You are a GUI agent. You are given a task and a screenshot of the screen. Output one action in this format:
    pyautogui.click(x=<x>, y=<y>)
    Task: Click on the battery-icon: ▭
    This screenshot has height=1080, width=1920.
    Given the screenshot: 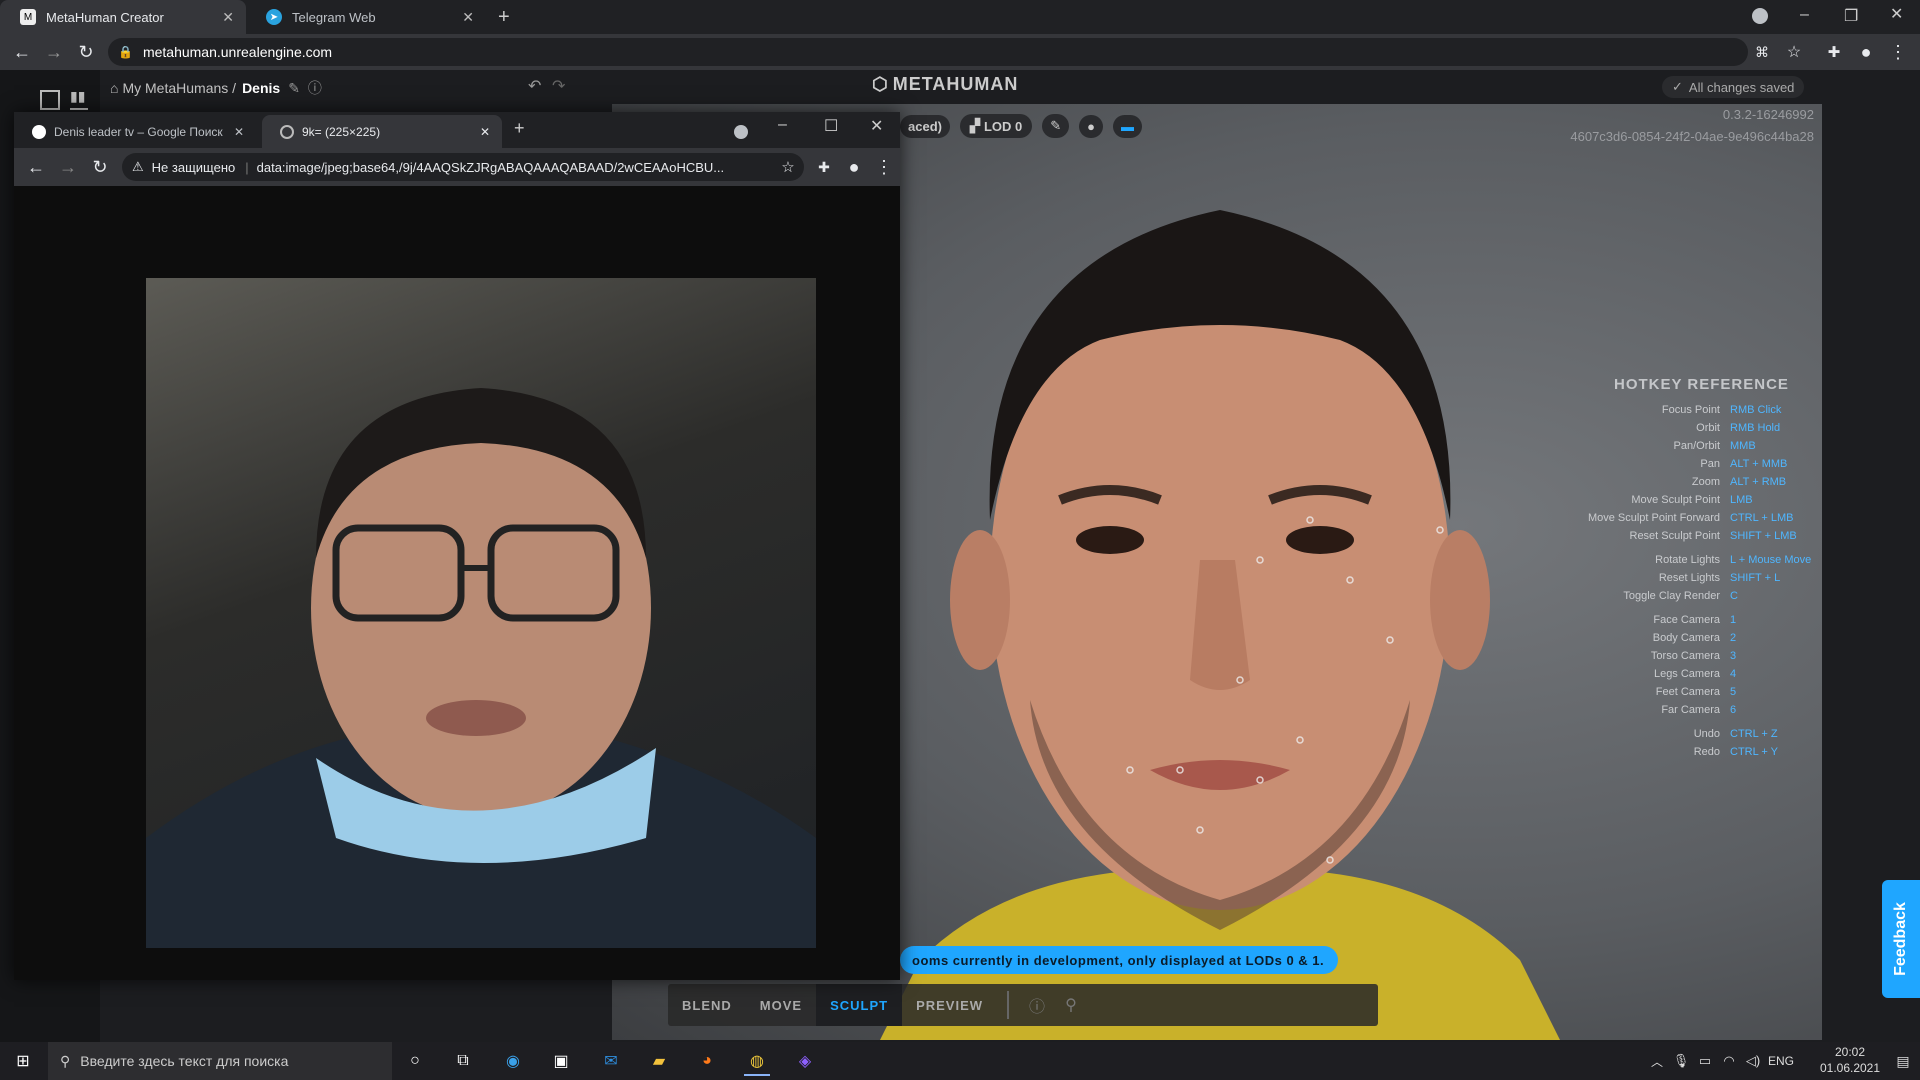 What is the action you would take?
    pyautogui.click(x=1705, y=1061)
    